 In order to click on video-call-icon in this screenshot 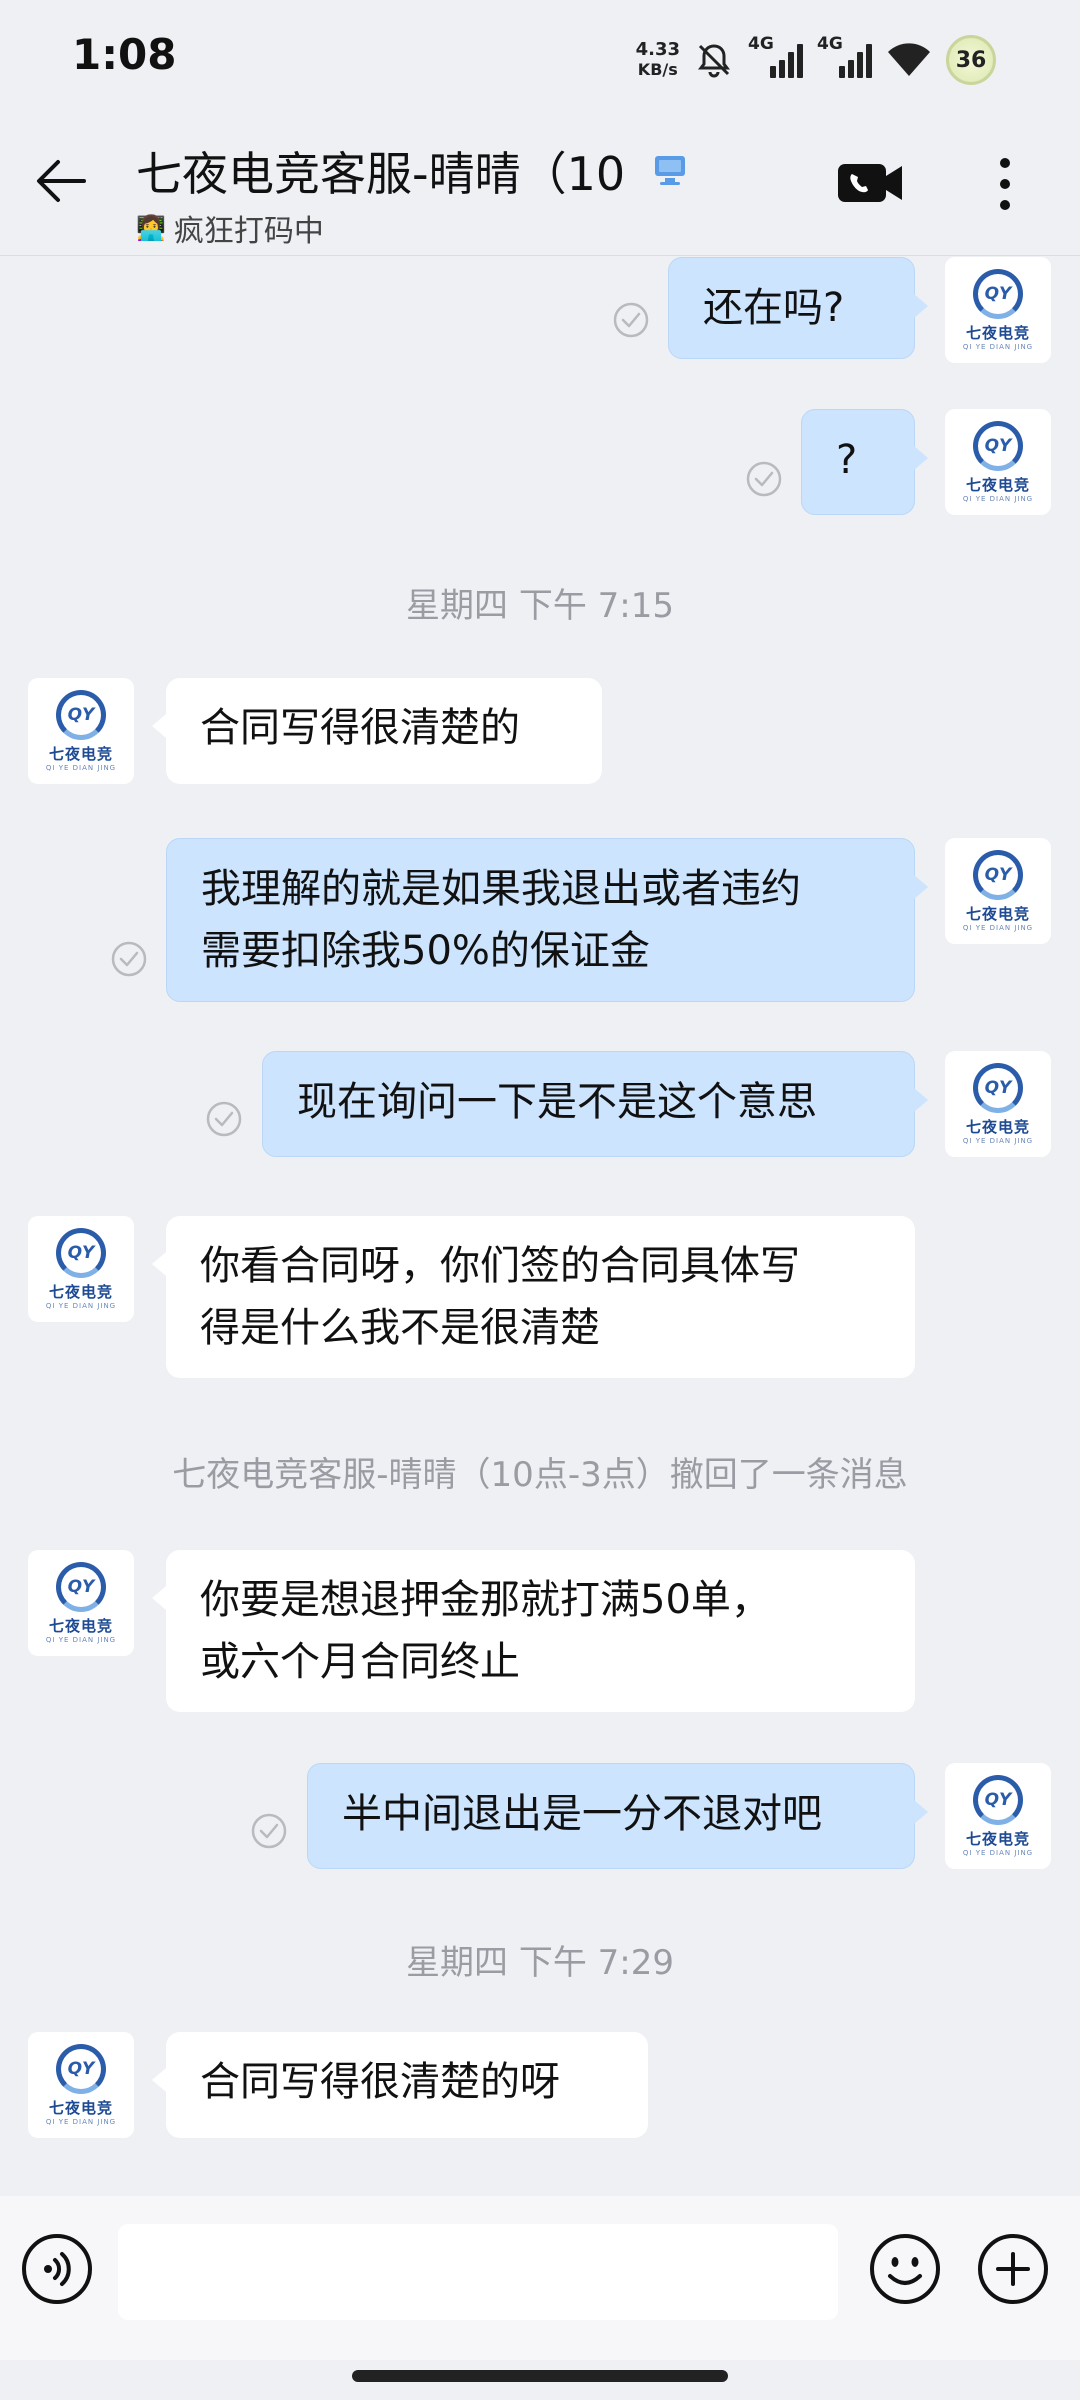, I will do `click(870, 183)`.